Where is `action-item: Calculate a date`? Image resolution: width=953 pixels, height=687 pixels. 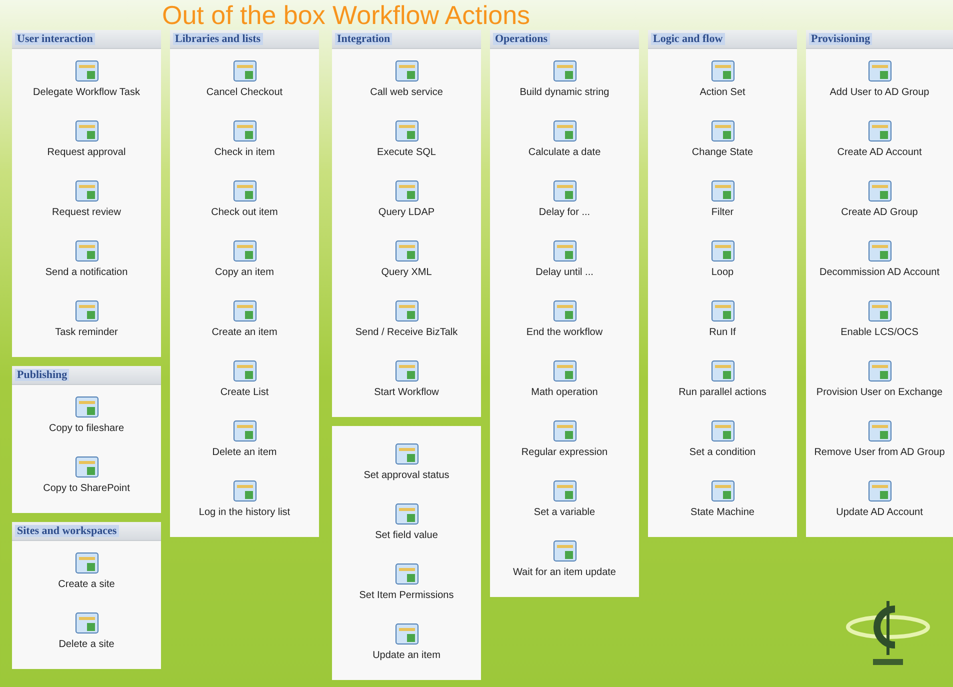
action-item: Calculate a date is located at coordinates (564, 139).